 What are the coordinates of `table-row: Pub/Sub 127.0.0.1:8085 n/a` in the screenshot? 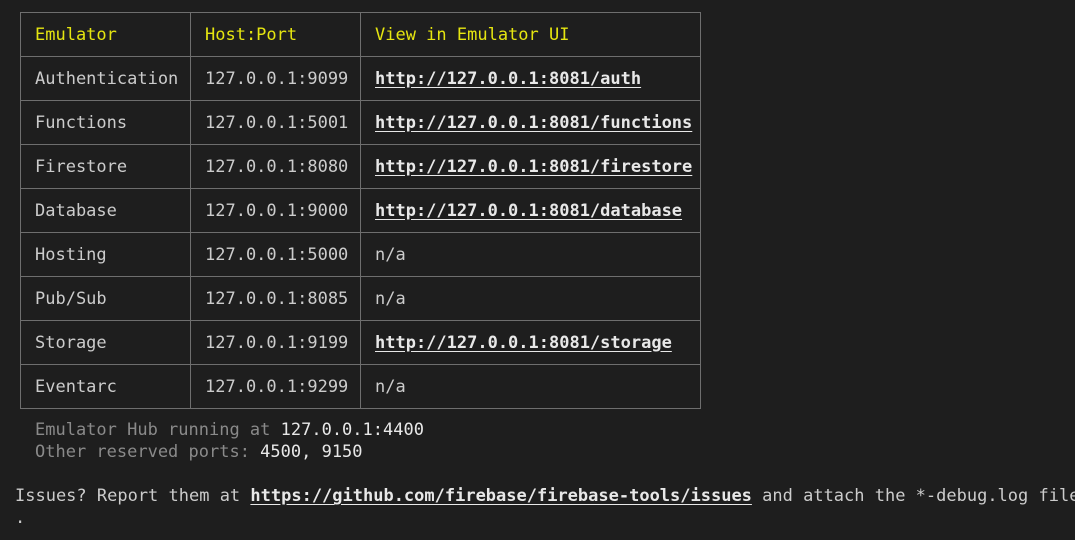 It's located at (360, 298).